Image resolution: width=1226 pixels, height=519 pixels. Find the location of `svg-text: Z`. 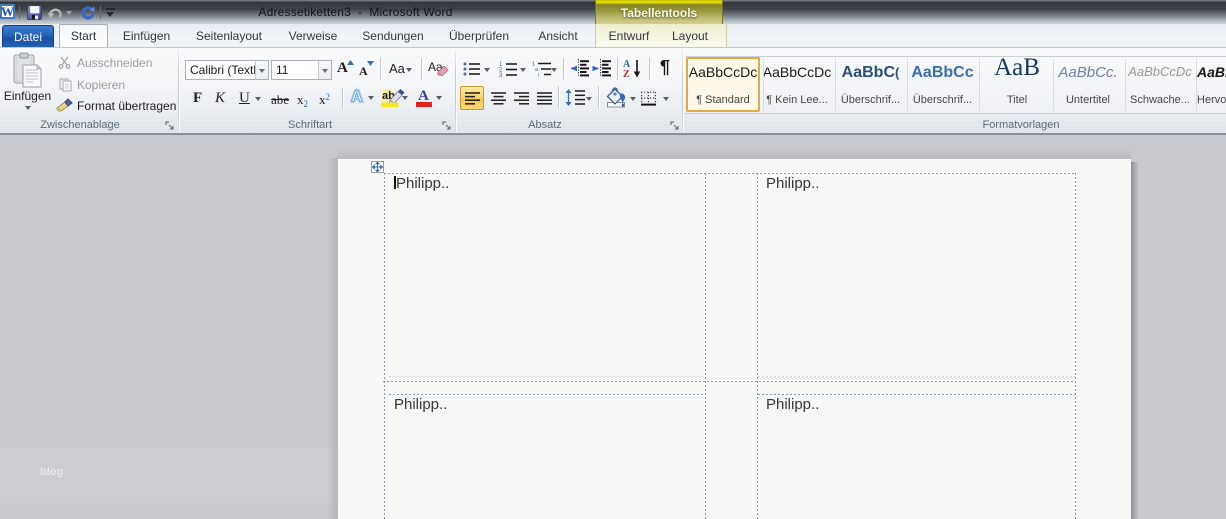

svg-text: Z is located at coordinates (626, 73).